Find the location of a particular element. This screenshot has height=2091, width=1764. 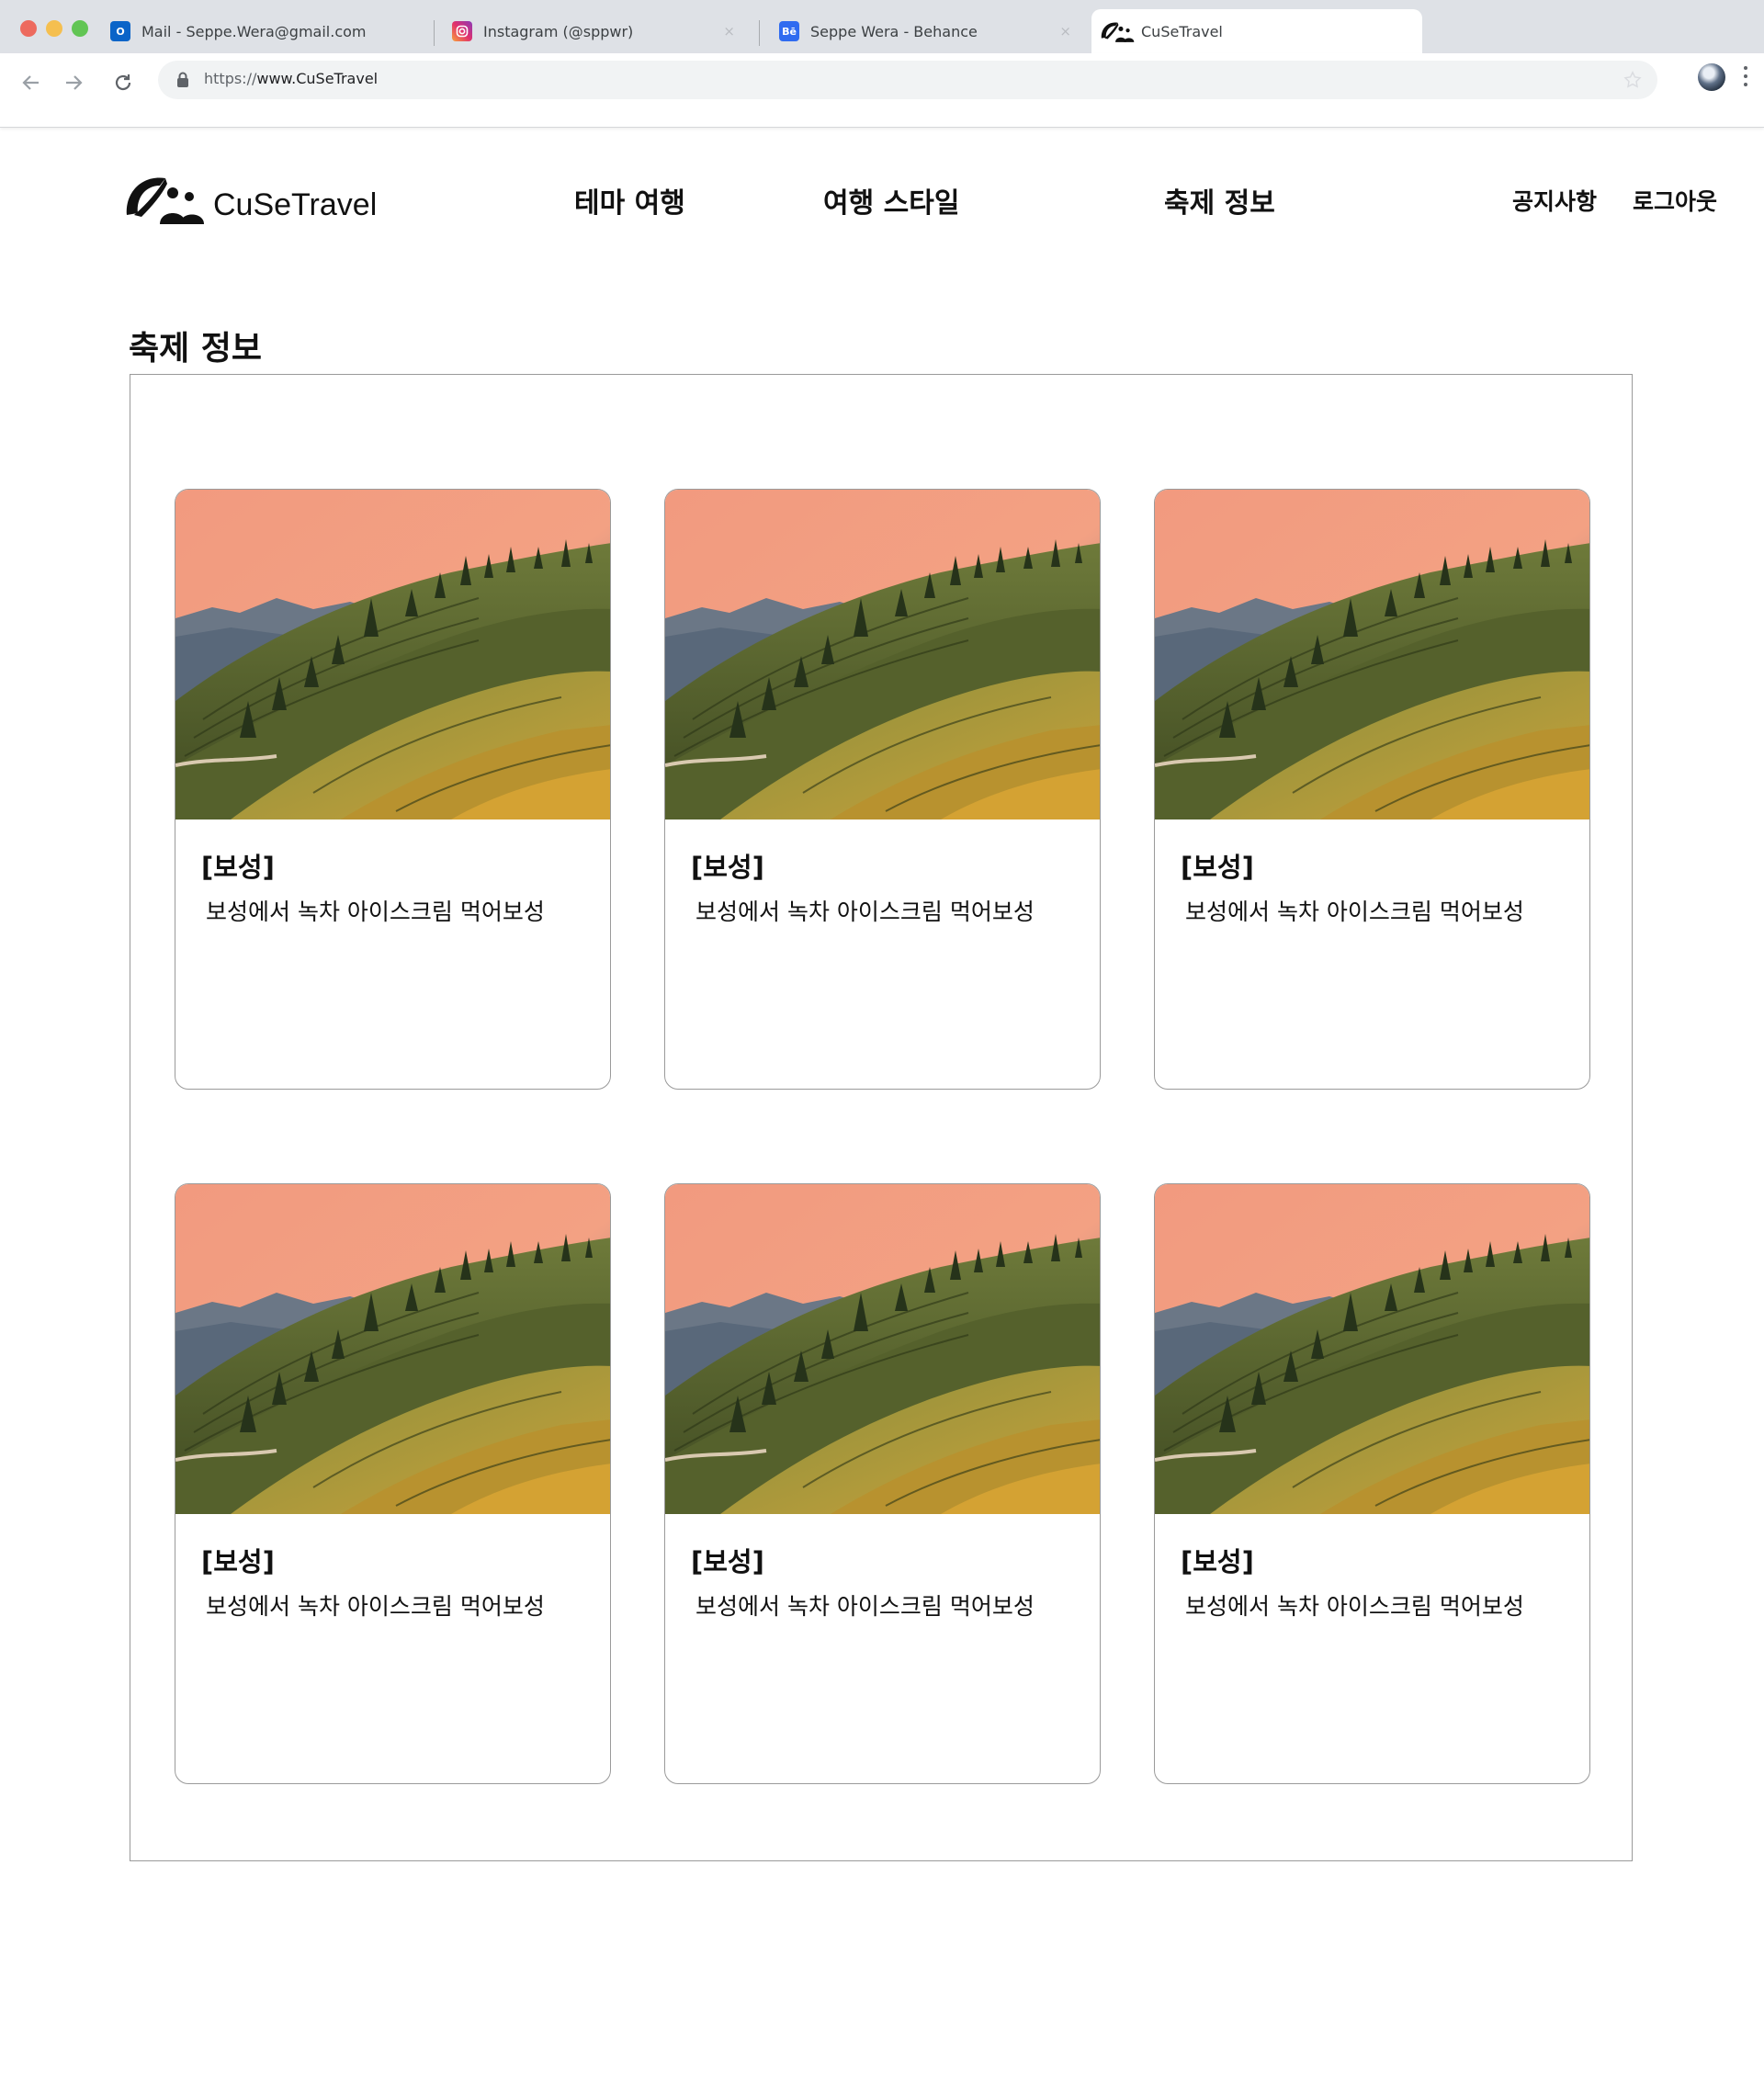

logo-text: CuSeTravel is located at coordinates (295, 204).